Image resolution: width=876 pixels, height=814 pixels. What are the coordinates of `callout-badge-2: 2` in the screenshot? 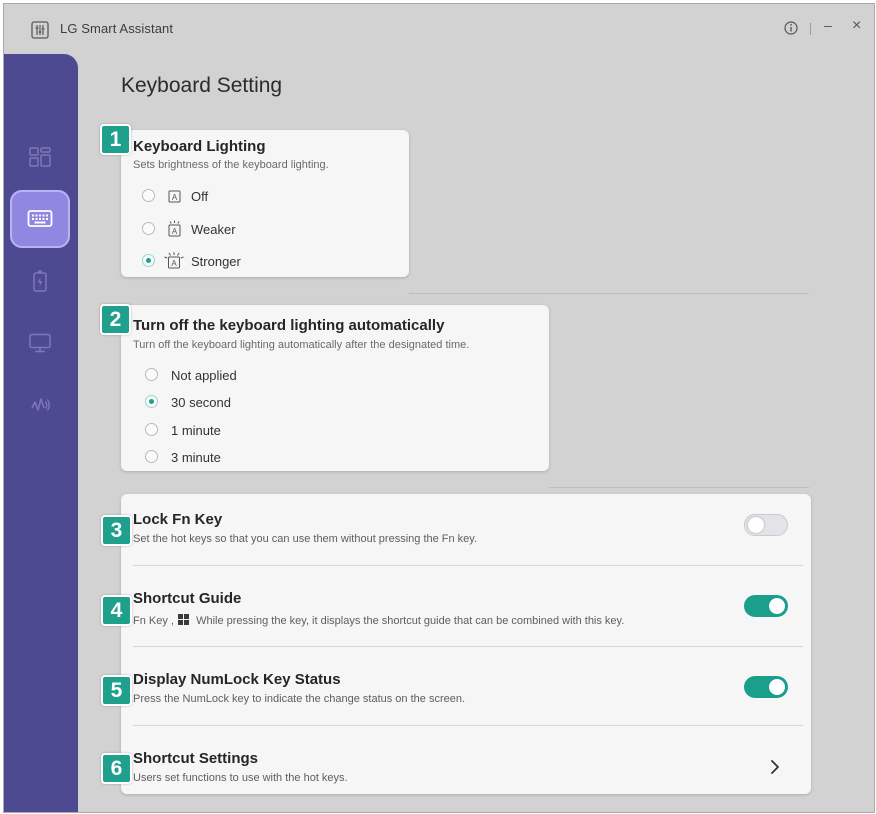 It's located at (115, 319).